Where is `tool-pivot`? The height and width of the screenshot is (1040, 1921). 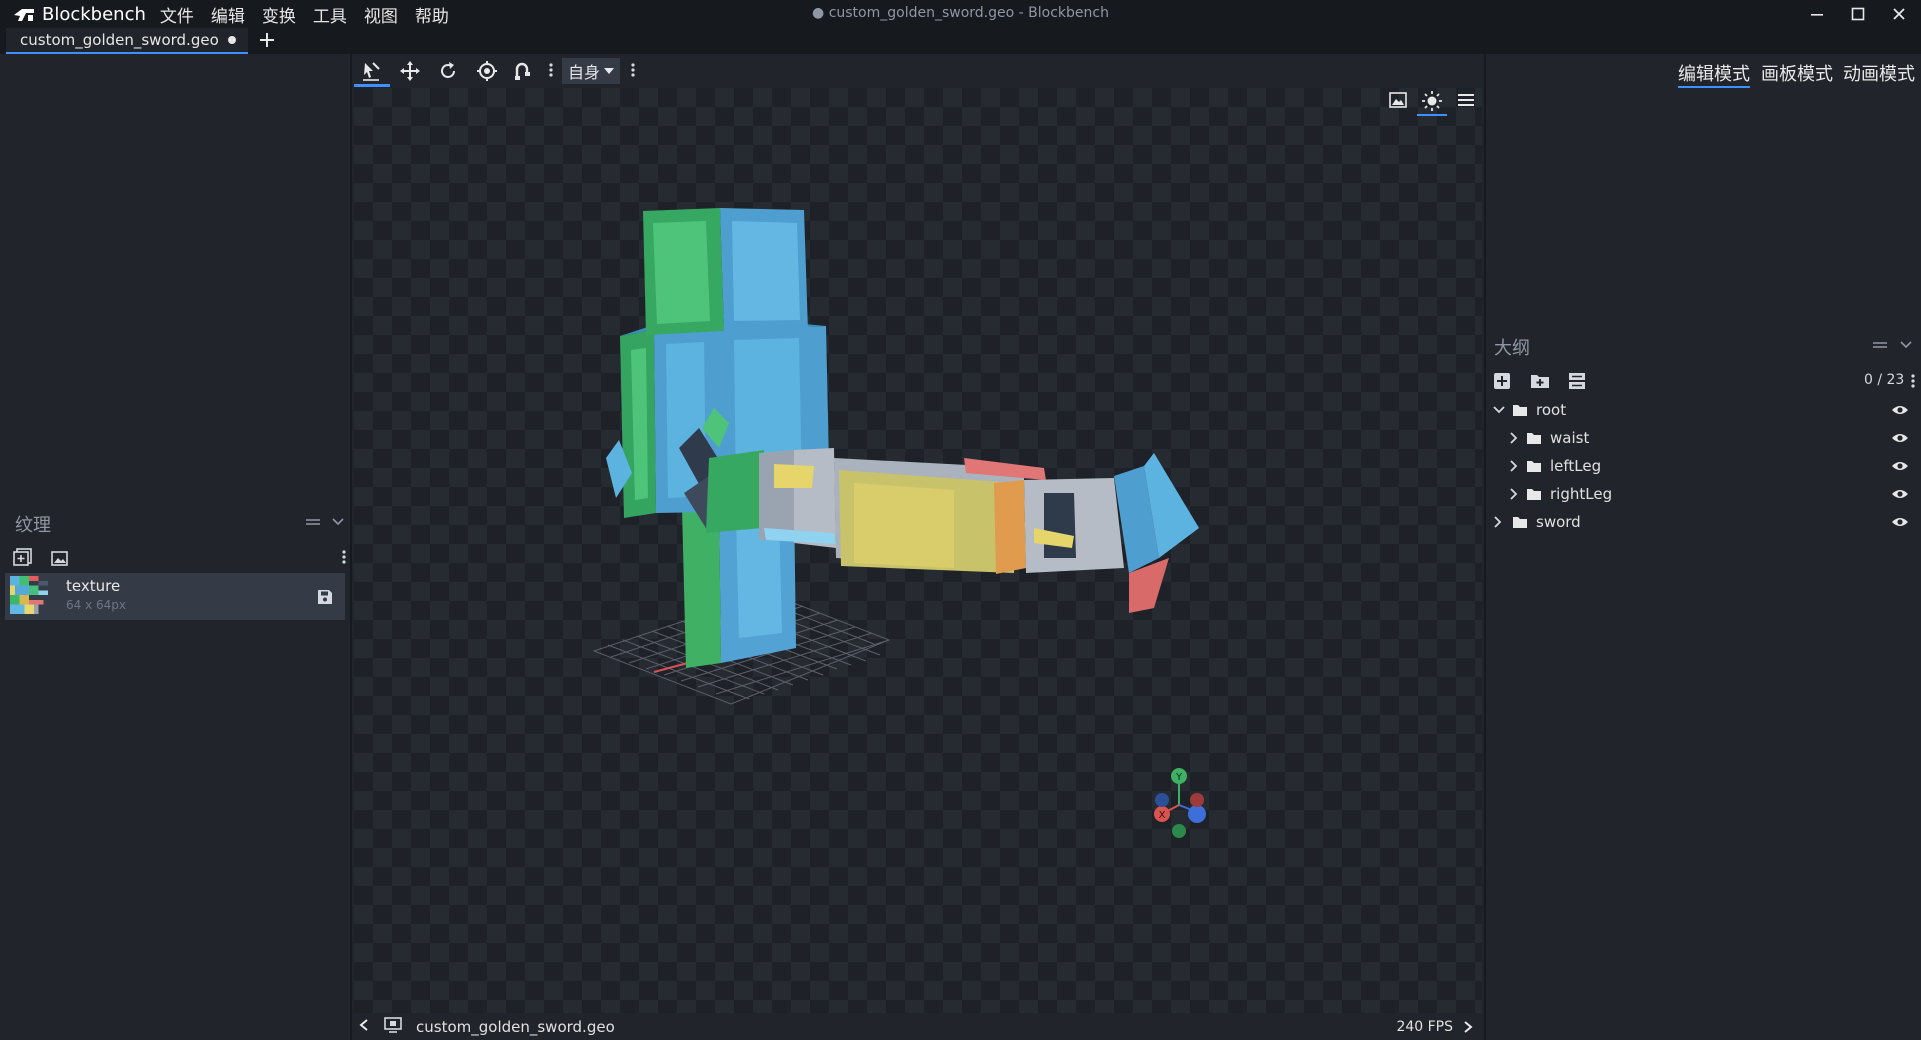 tool-pivot is located at coordinates (487, 71).